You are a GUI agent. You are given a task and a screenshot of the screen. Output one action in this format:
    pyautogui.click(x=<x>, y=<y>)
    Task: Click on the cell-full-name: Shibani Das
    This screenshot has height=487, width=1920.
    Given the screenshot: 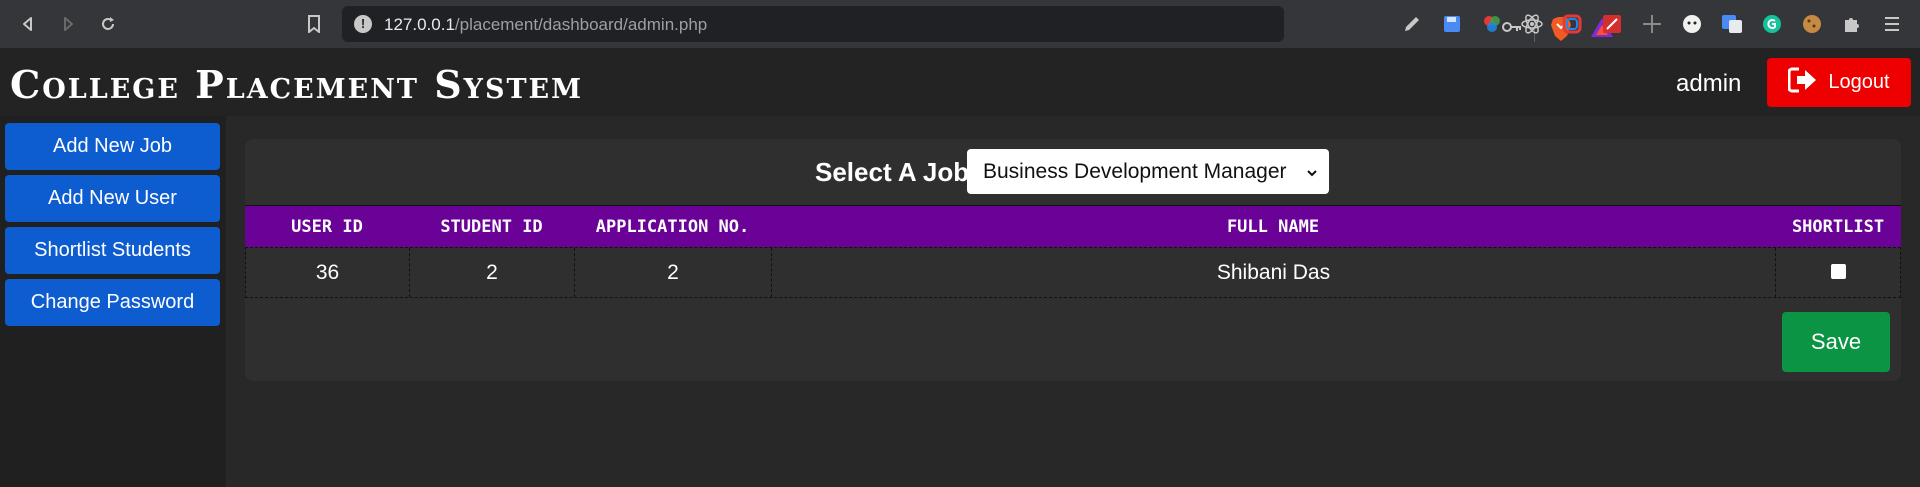 What is the action you would take?
    pyautogui.click(x=1274, y=272)
    